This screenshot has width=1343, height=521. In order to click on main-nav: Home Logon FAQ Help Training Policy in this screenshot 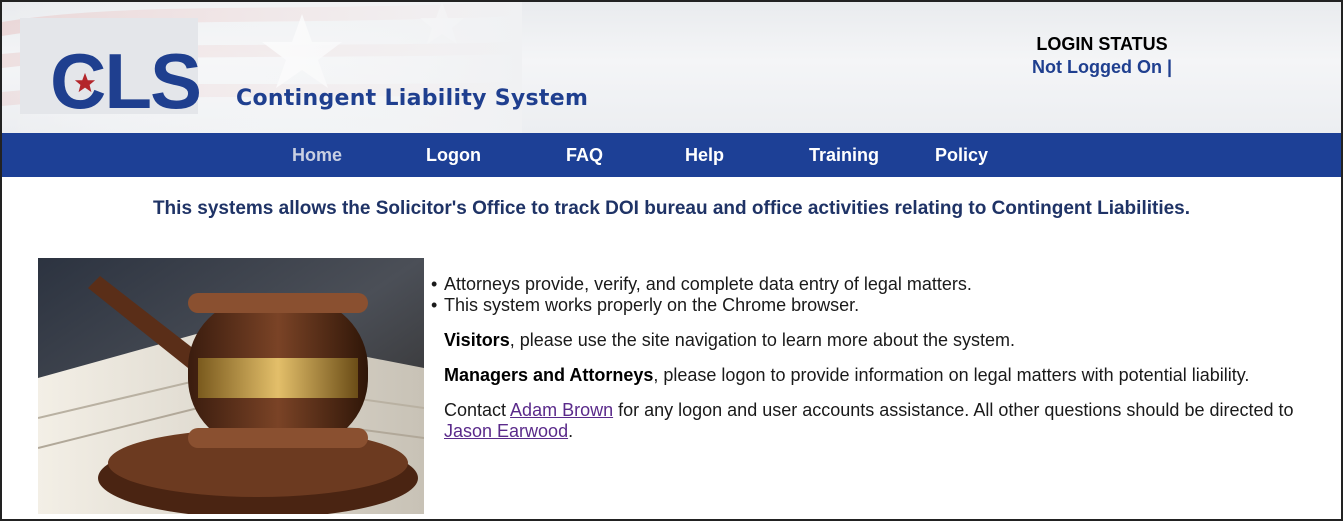, I will do `click(671, 155)`.